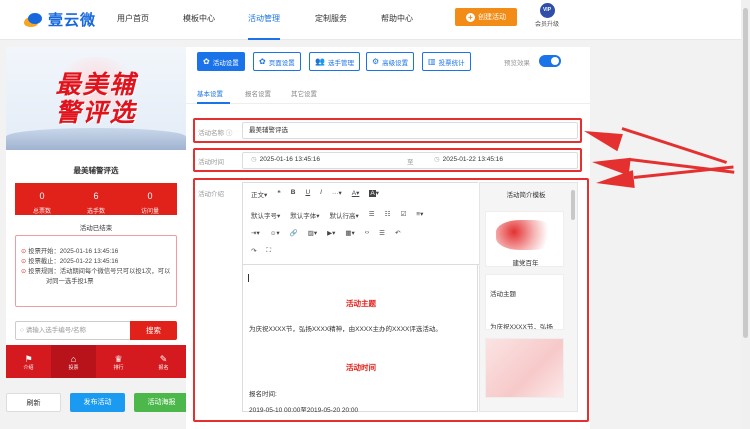 The image size is (750, 429). What do you see at coordinates (470, 17) in the screenshot?
I see `plus-icon: +` at bounding box center [470, 17].